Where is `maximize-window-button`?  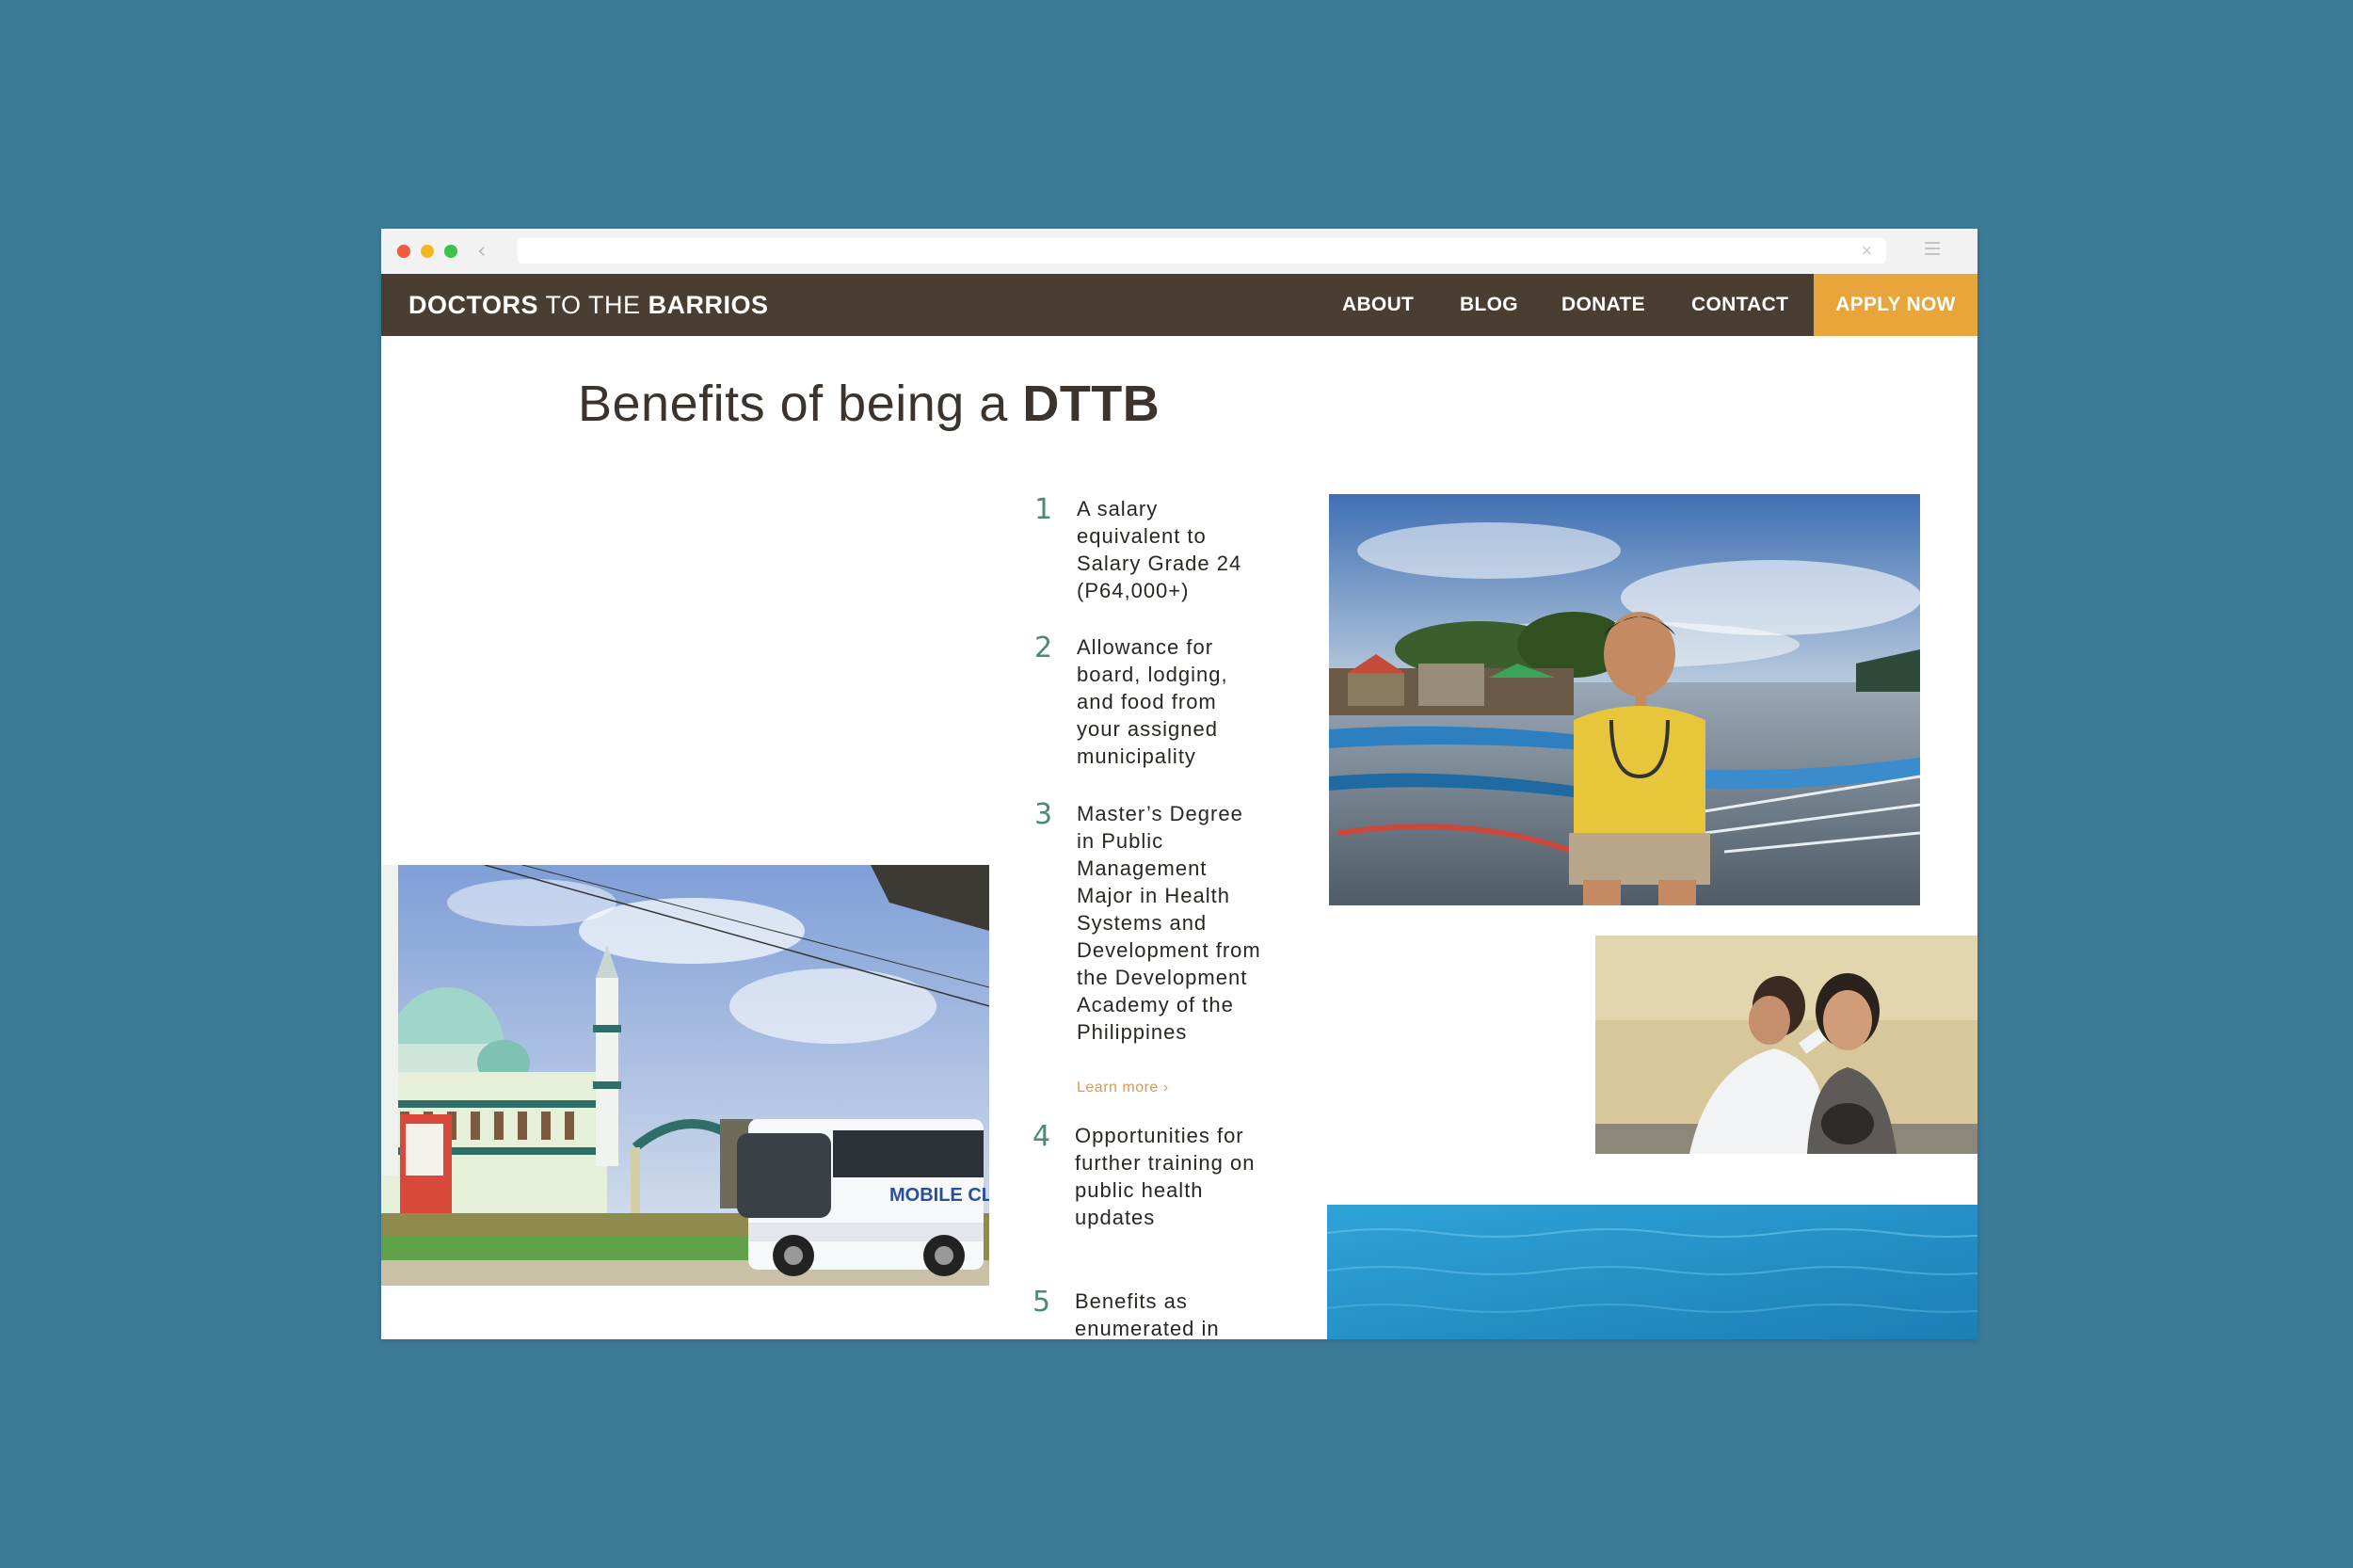
maximize-window-button is located at coordinates (451, 251).